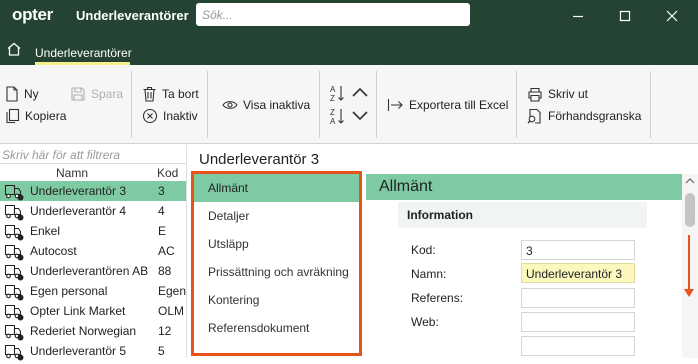  Describe the element at coordinates (171, 311) in the screenshot. I see `list-item-kod: OLM` at that location.